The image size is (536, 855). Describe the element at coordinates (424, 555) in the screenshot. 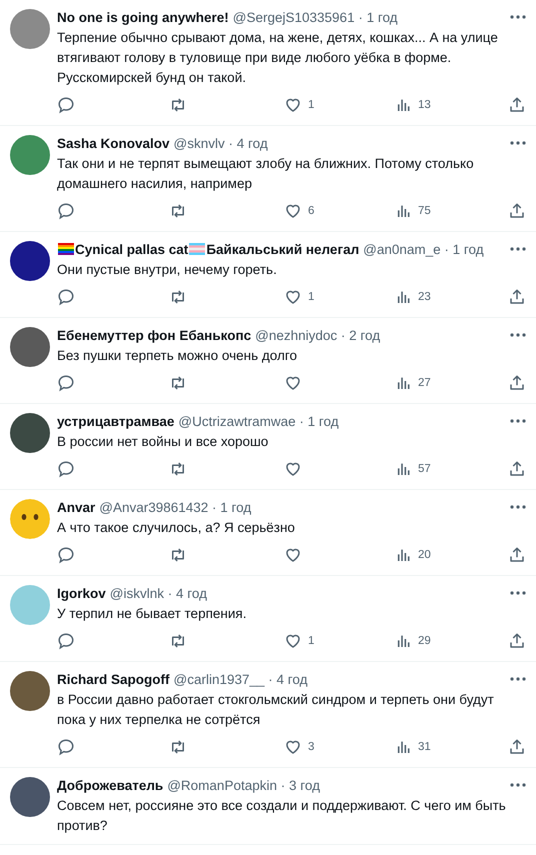

I see `view-count: 20` at that location.